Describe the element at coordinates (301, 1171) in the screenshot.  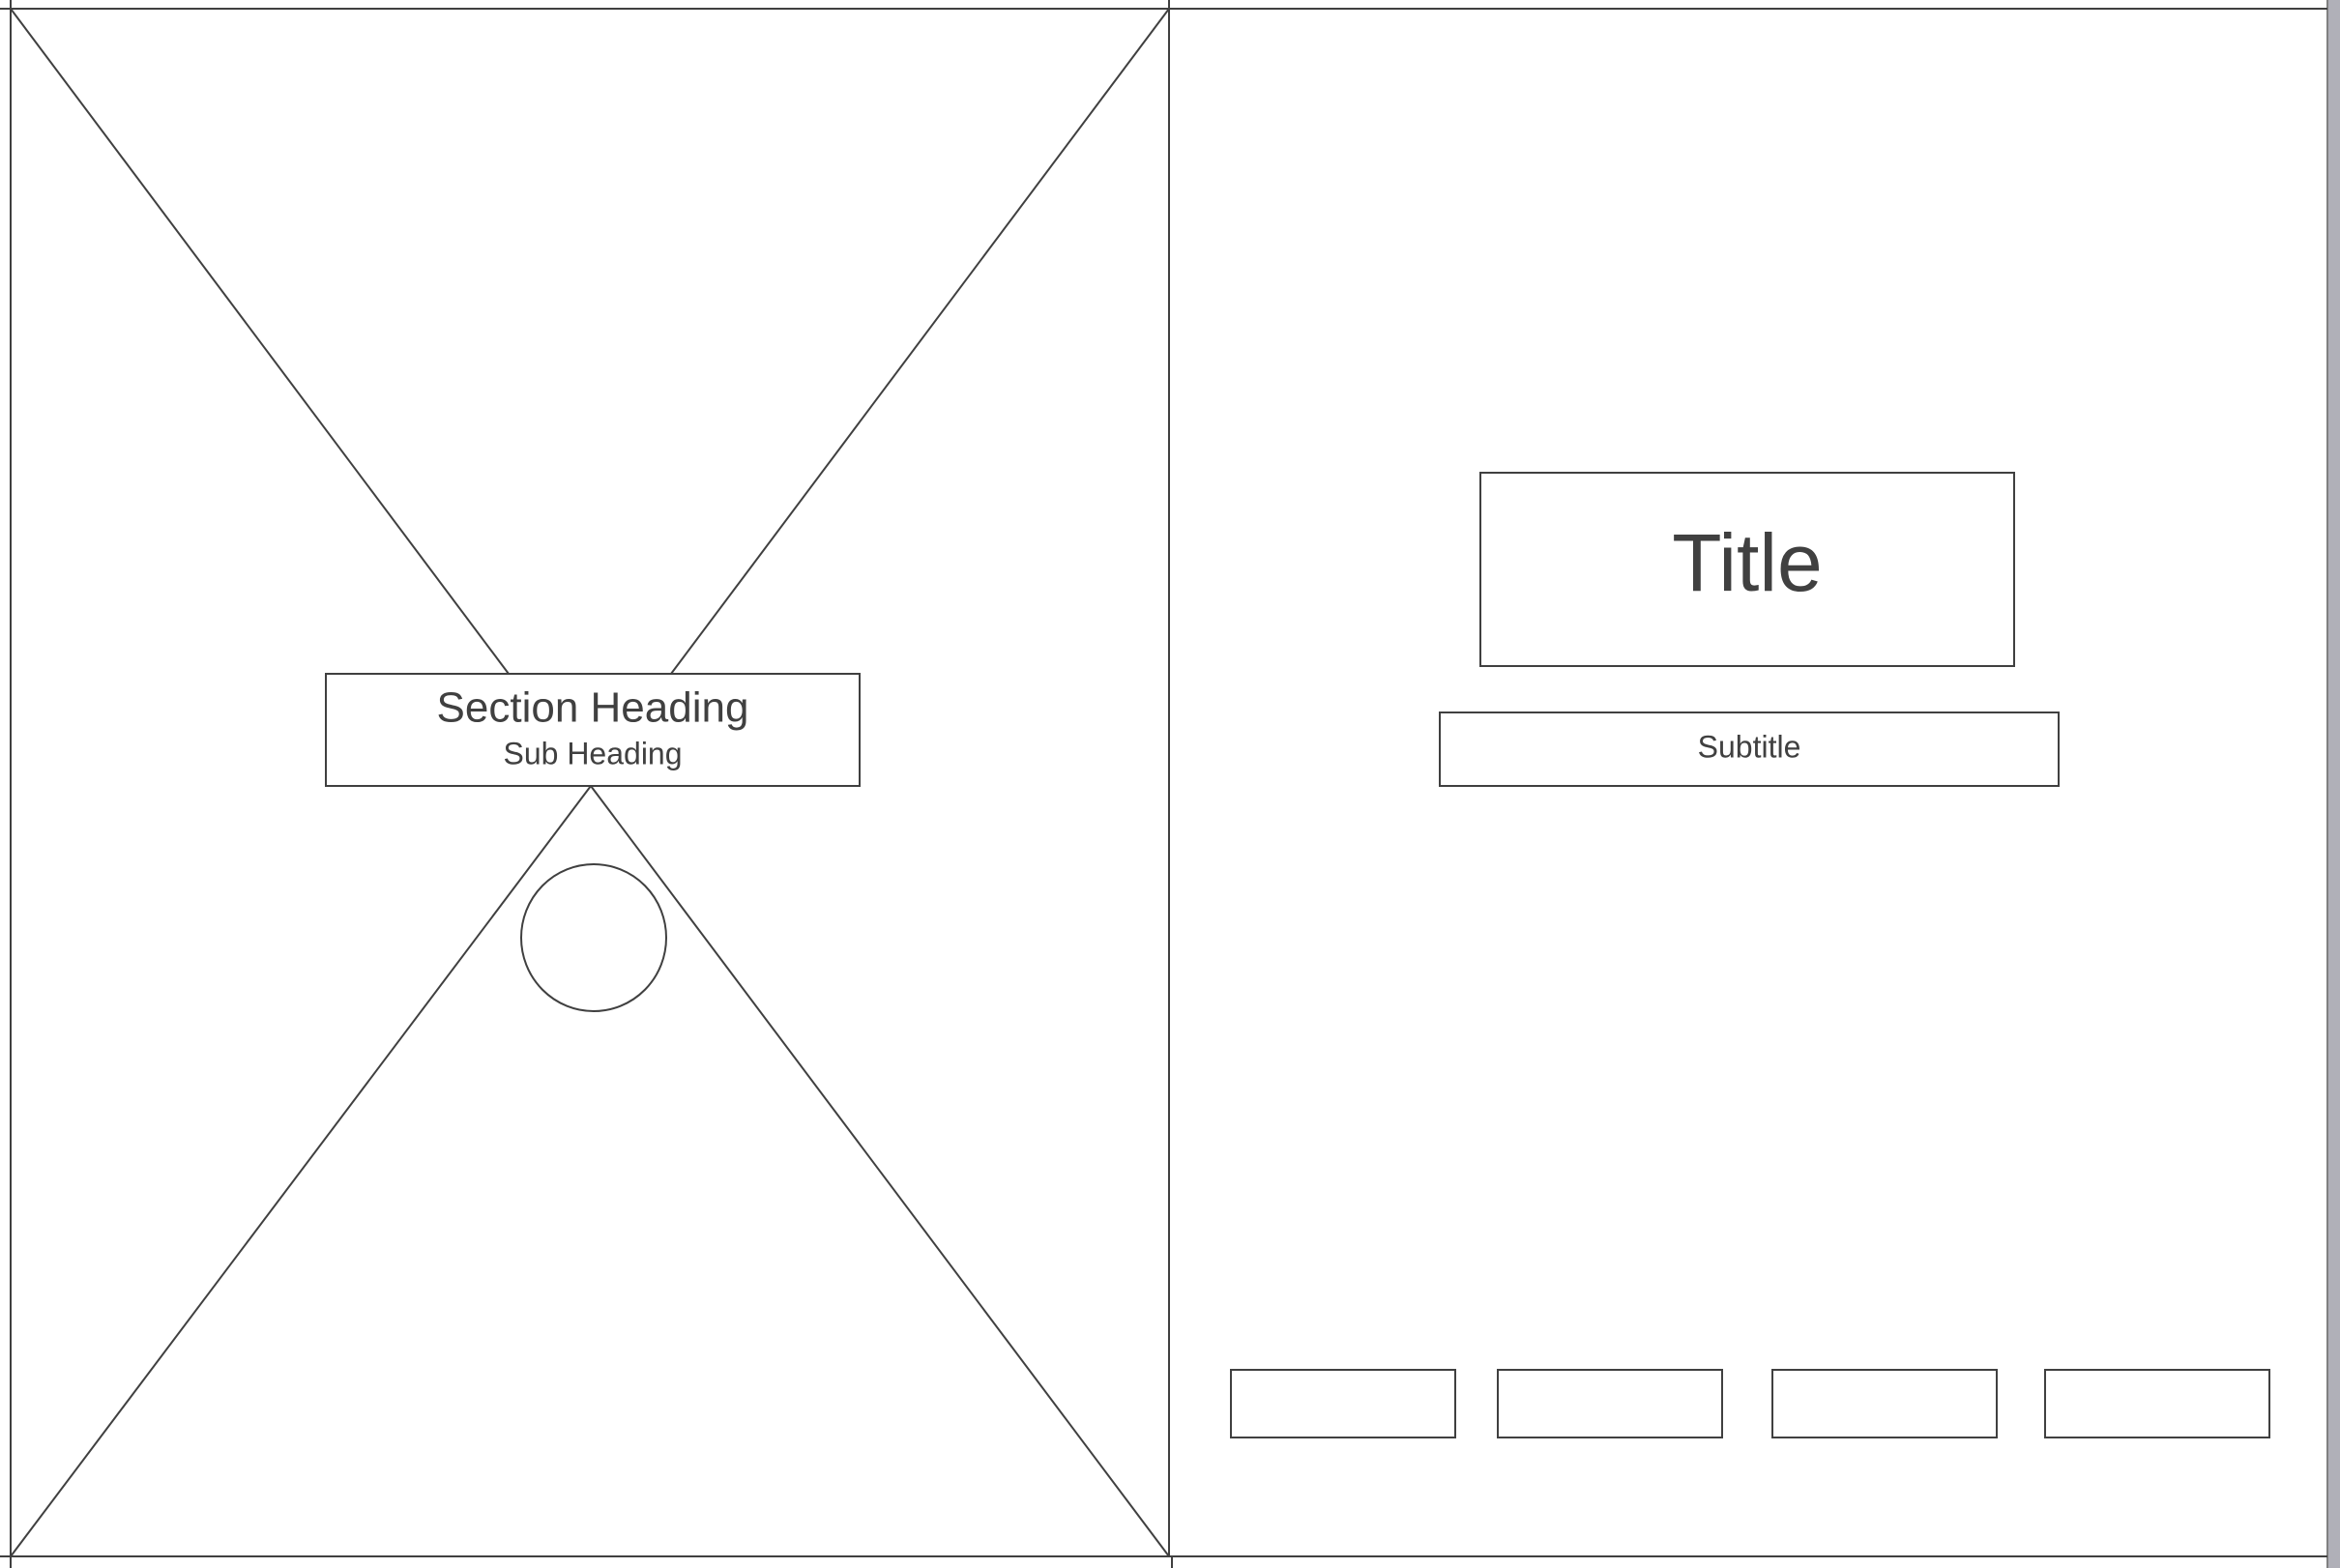
I see `diagonal-bottom-left` at that location.